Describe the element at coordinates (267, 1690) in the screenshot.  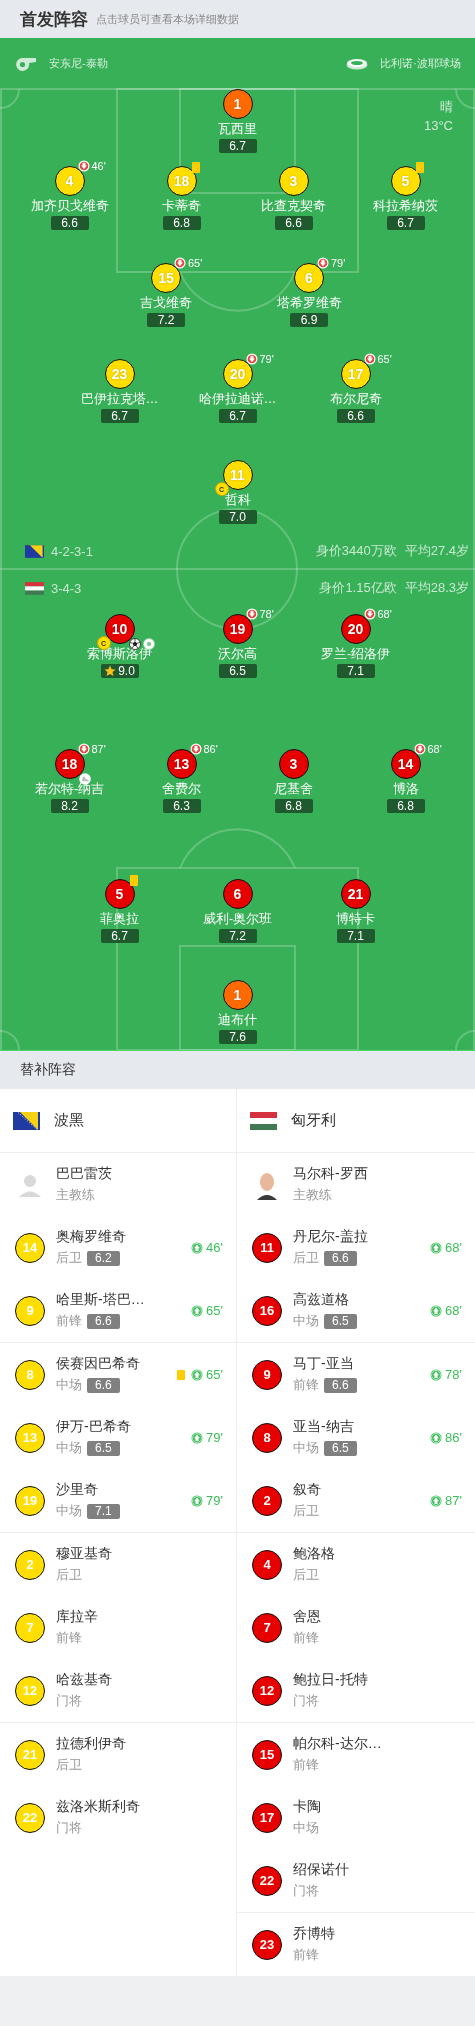
I see `player-number: 12` at that location.